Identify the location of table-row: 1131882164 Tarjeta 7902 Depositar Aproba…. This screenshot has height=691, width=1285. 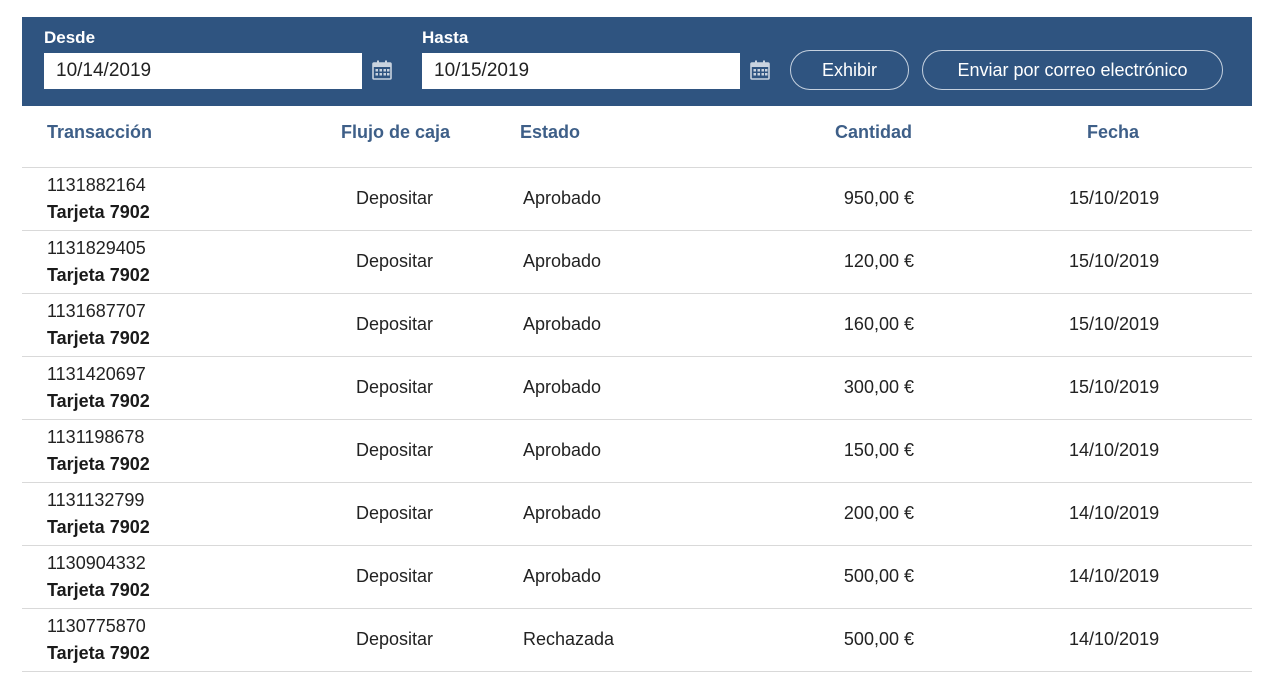
(637, 199).